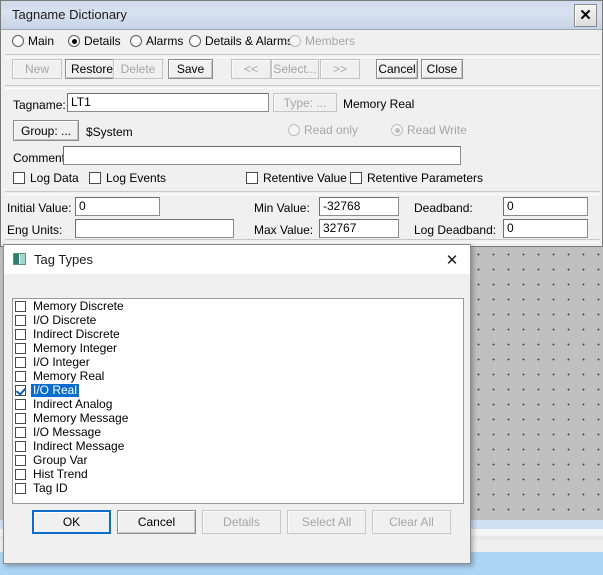 The width and height of the screenshot is (603, 575). What do you see at coordinates (302, 56) in the screenshot?
I see `separator-top` at bounding box center [302, 56].